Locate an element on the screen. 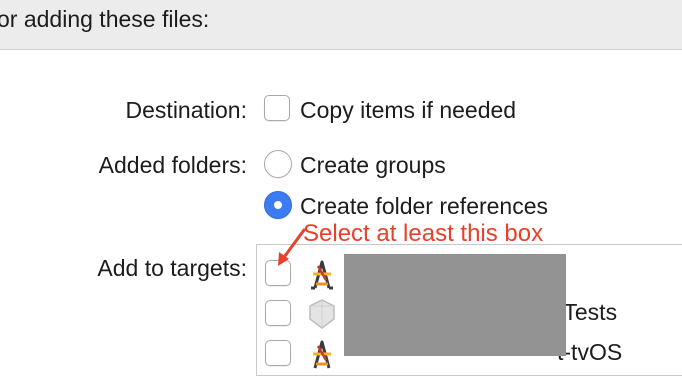 The width and height of the screenshot is (682, 376). header-instruction: or adding these files: is located at coordinates (105, 19).